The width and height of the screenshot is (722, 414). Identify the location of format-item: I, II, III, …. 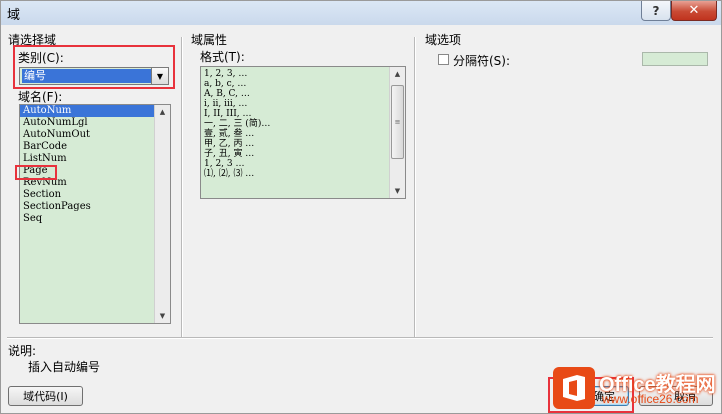
(303, 114).